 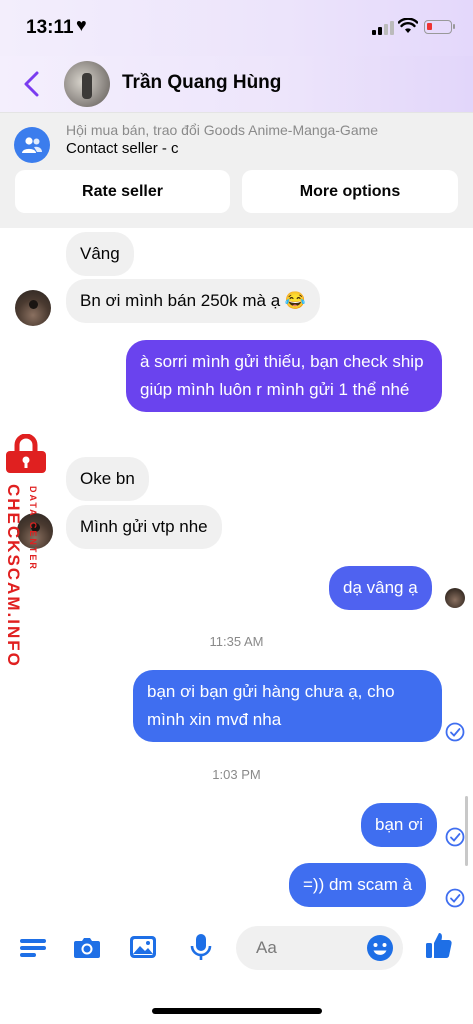 I want to click on battery-icon, so click(x=439, y=27).